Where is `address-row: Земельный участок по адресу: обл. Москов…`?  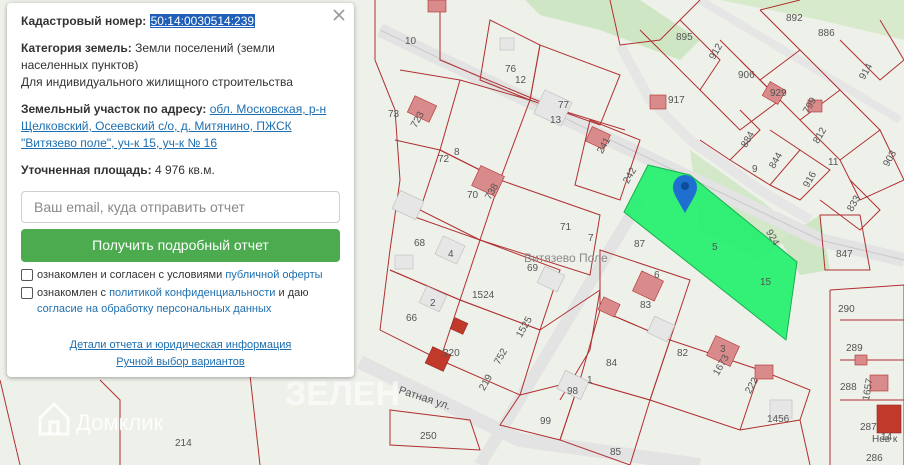 address-row: Земельный участок по адресу: обл. Москов… is located at coordinates (180, 126).